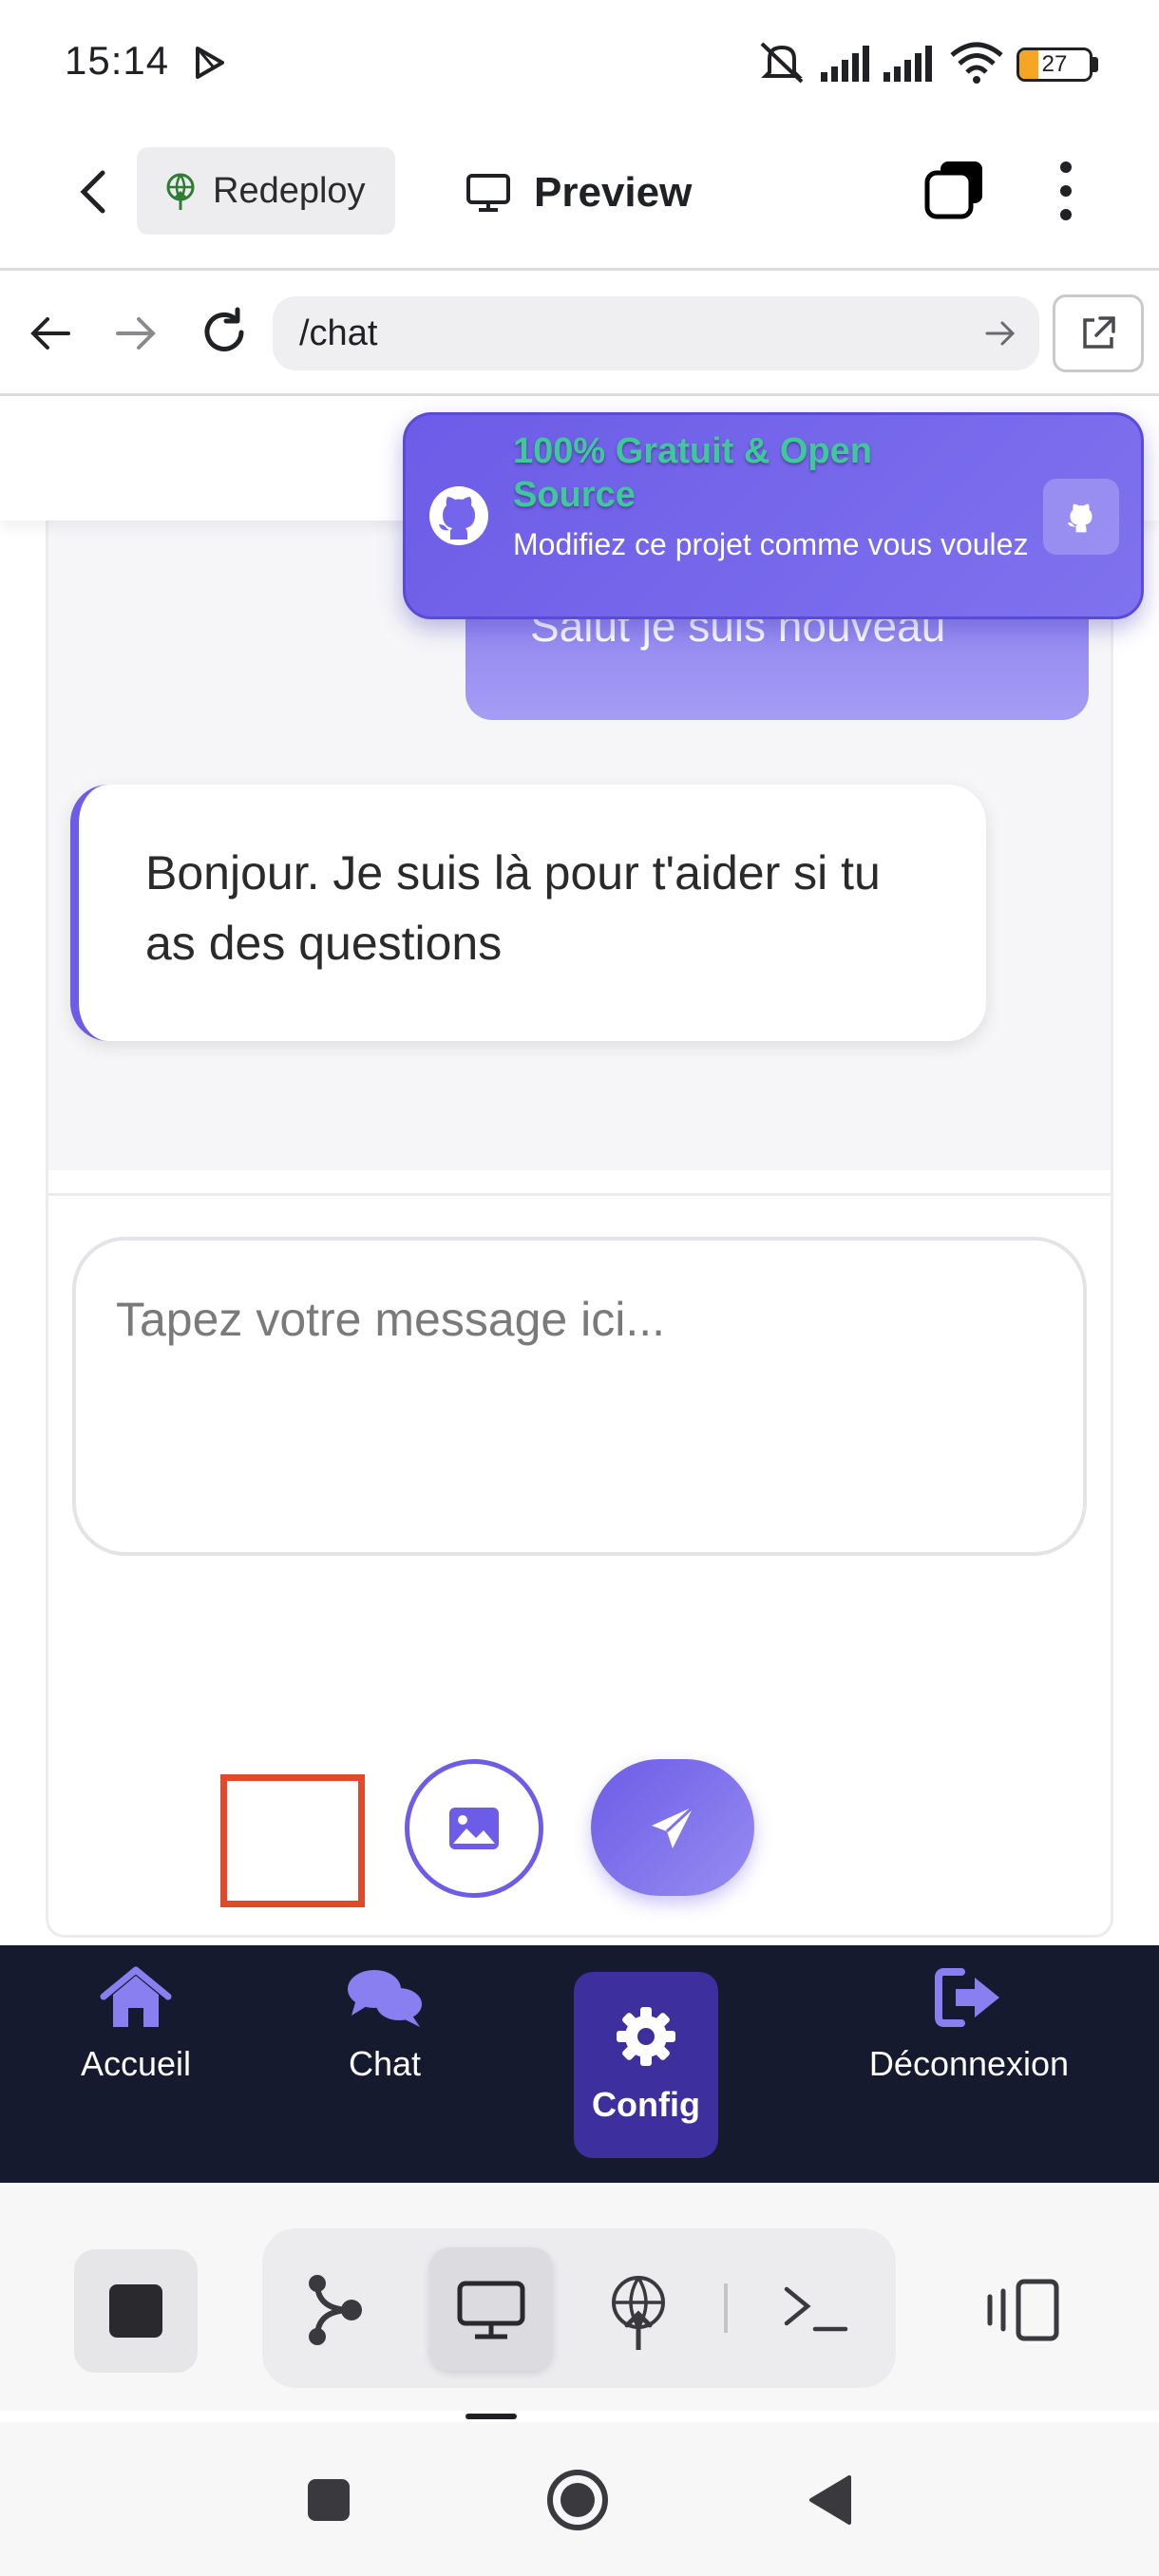  I want to click on tabs-button, so click(954, 189).